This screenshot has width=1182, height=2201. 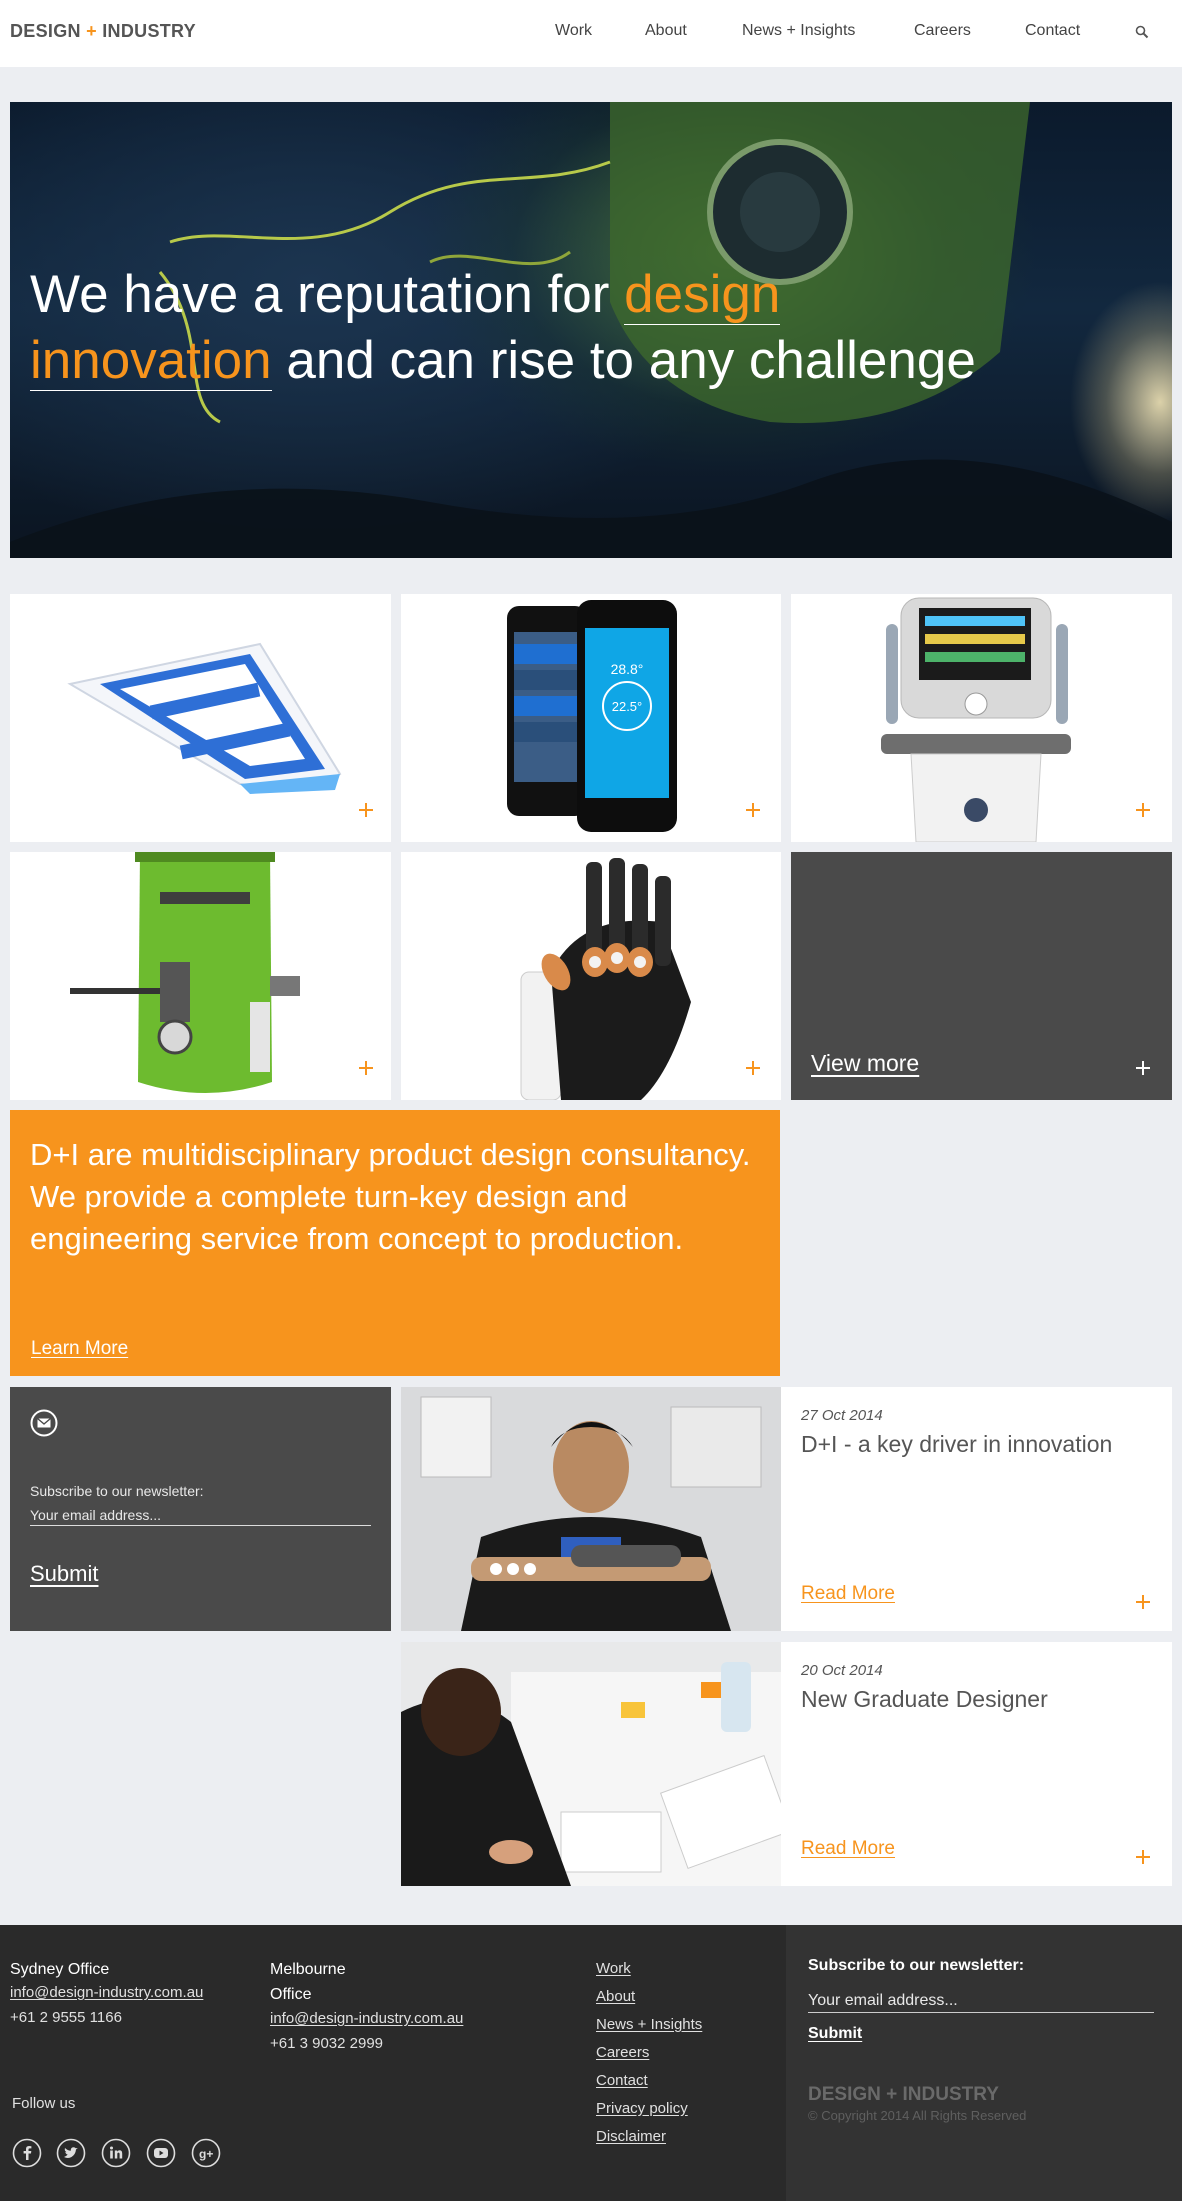 I want to click on svg-text: 22.5°, so click(x=627, y=706).